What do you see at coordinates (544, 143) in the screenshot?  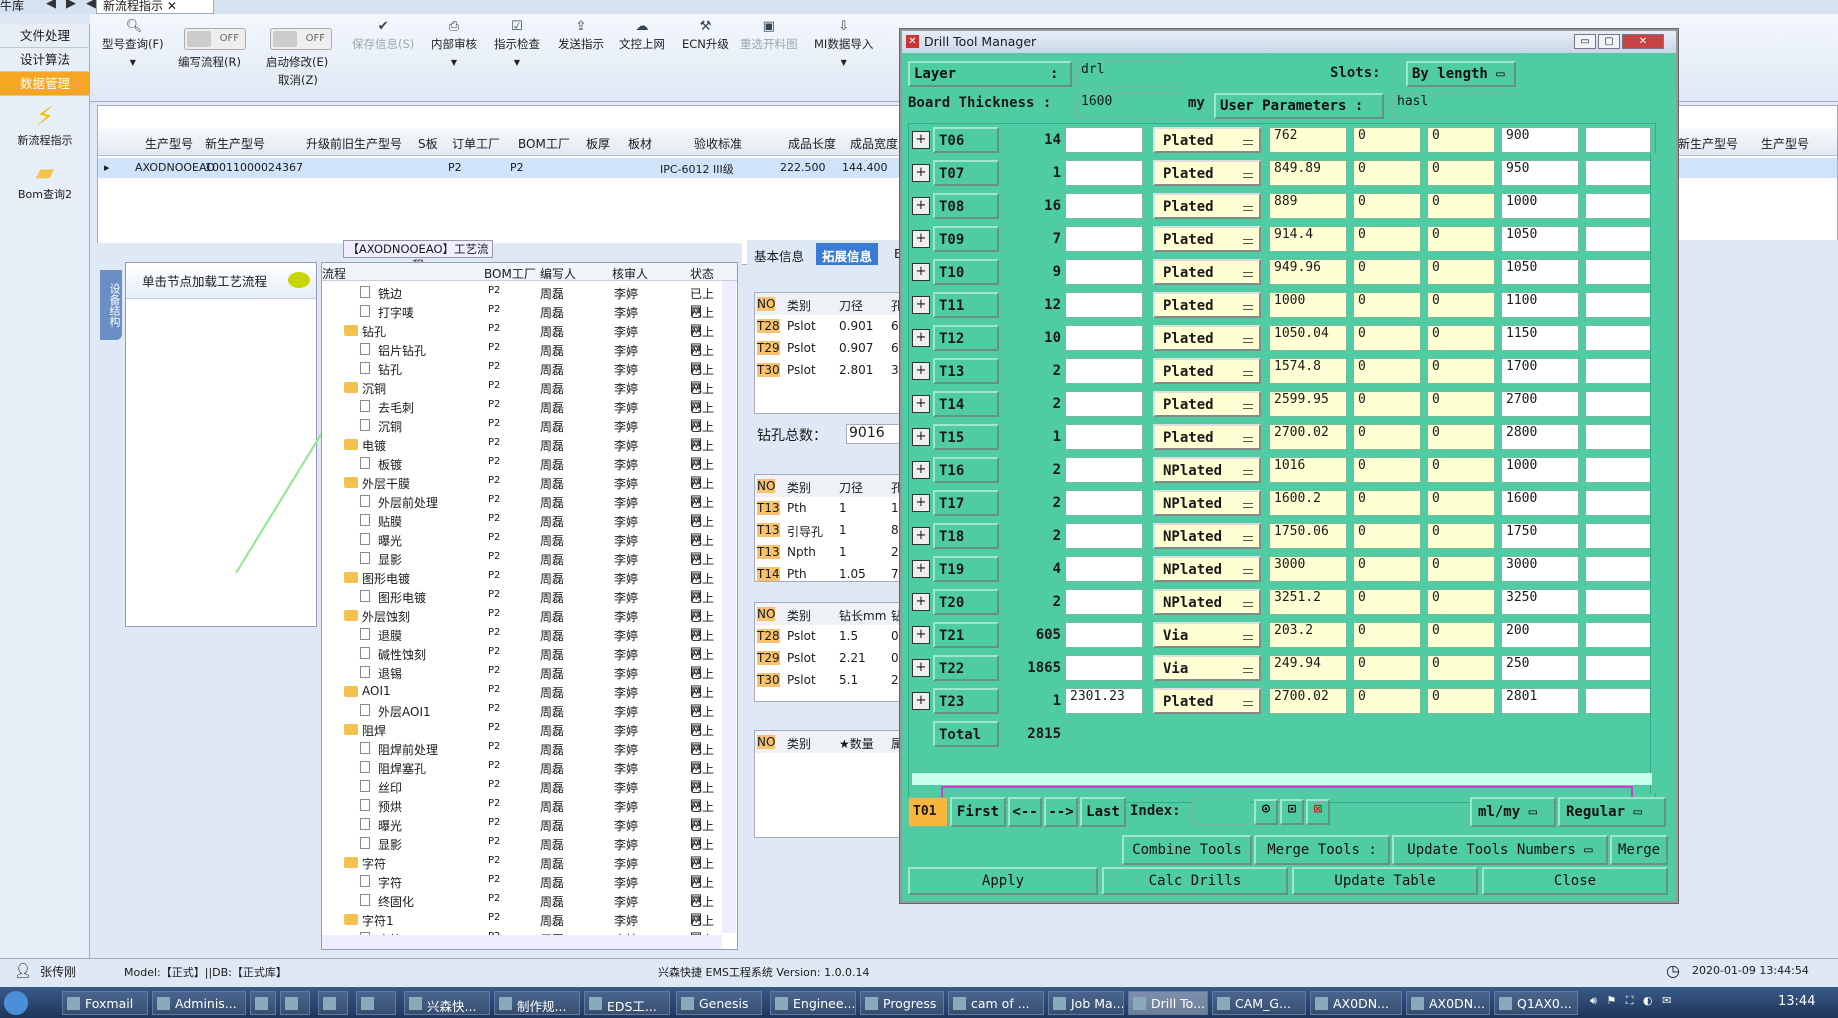 I see `col-header: BOM工厂` at bounding box center [544, 143].